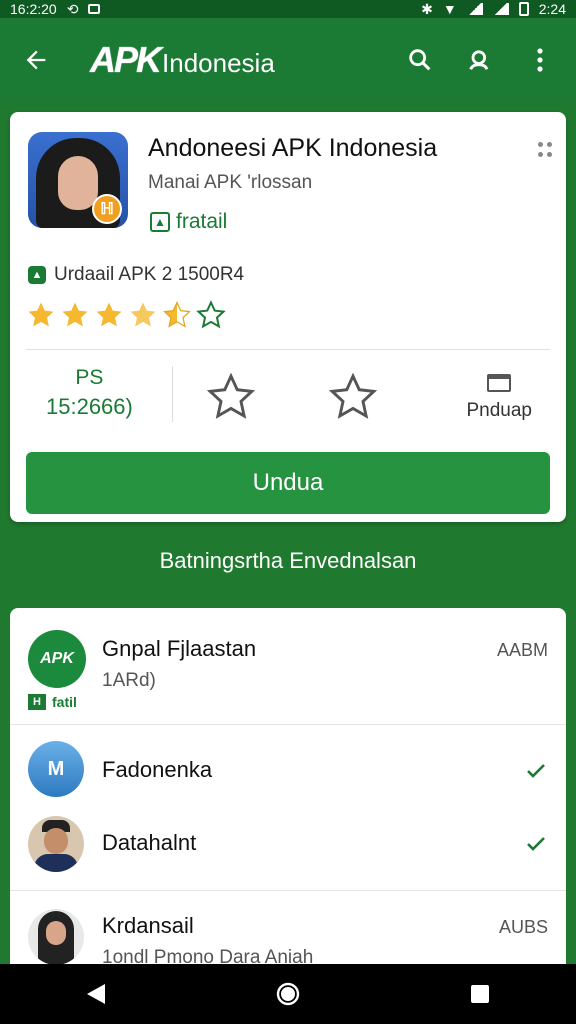 This screenshot has height=1024, width=576. I want to click on logo-mark: APK, so click(126, 59).